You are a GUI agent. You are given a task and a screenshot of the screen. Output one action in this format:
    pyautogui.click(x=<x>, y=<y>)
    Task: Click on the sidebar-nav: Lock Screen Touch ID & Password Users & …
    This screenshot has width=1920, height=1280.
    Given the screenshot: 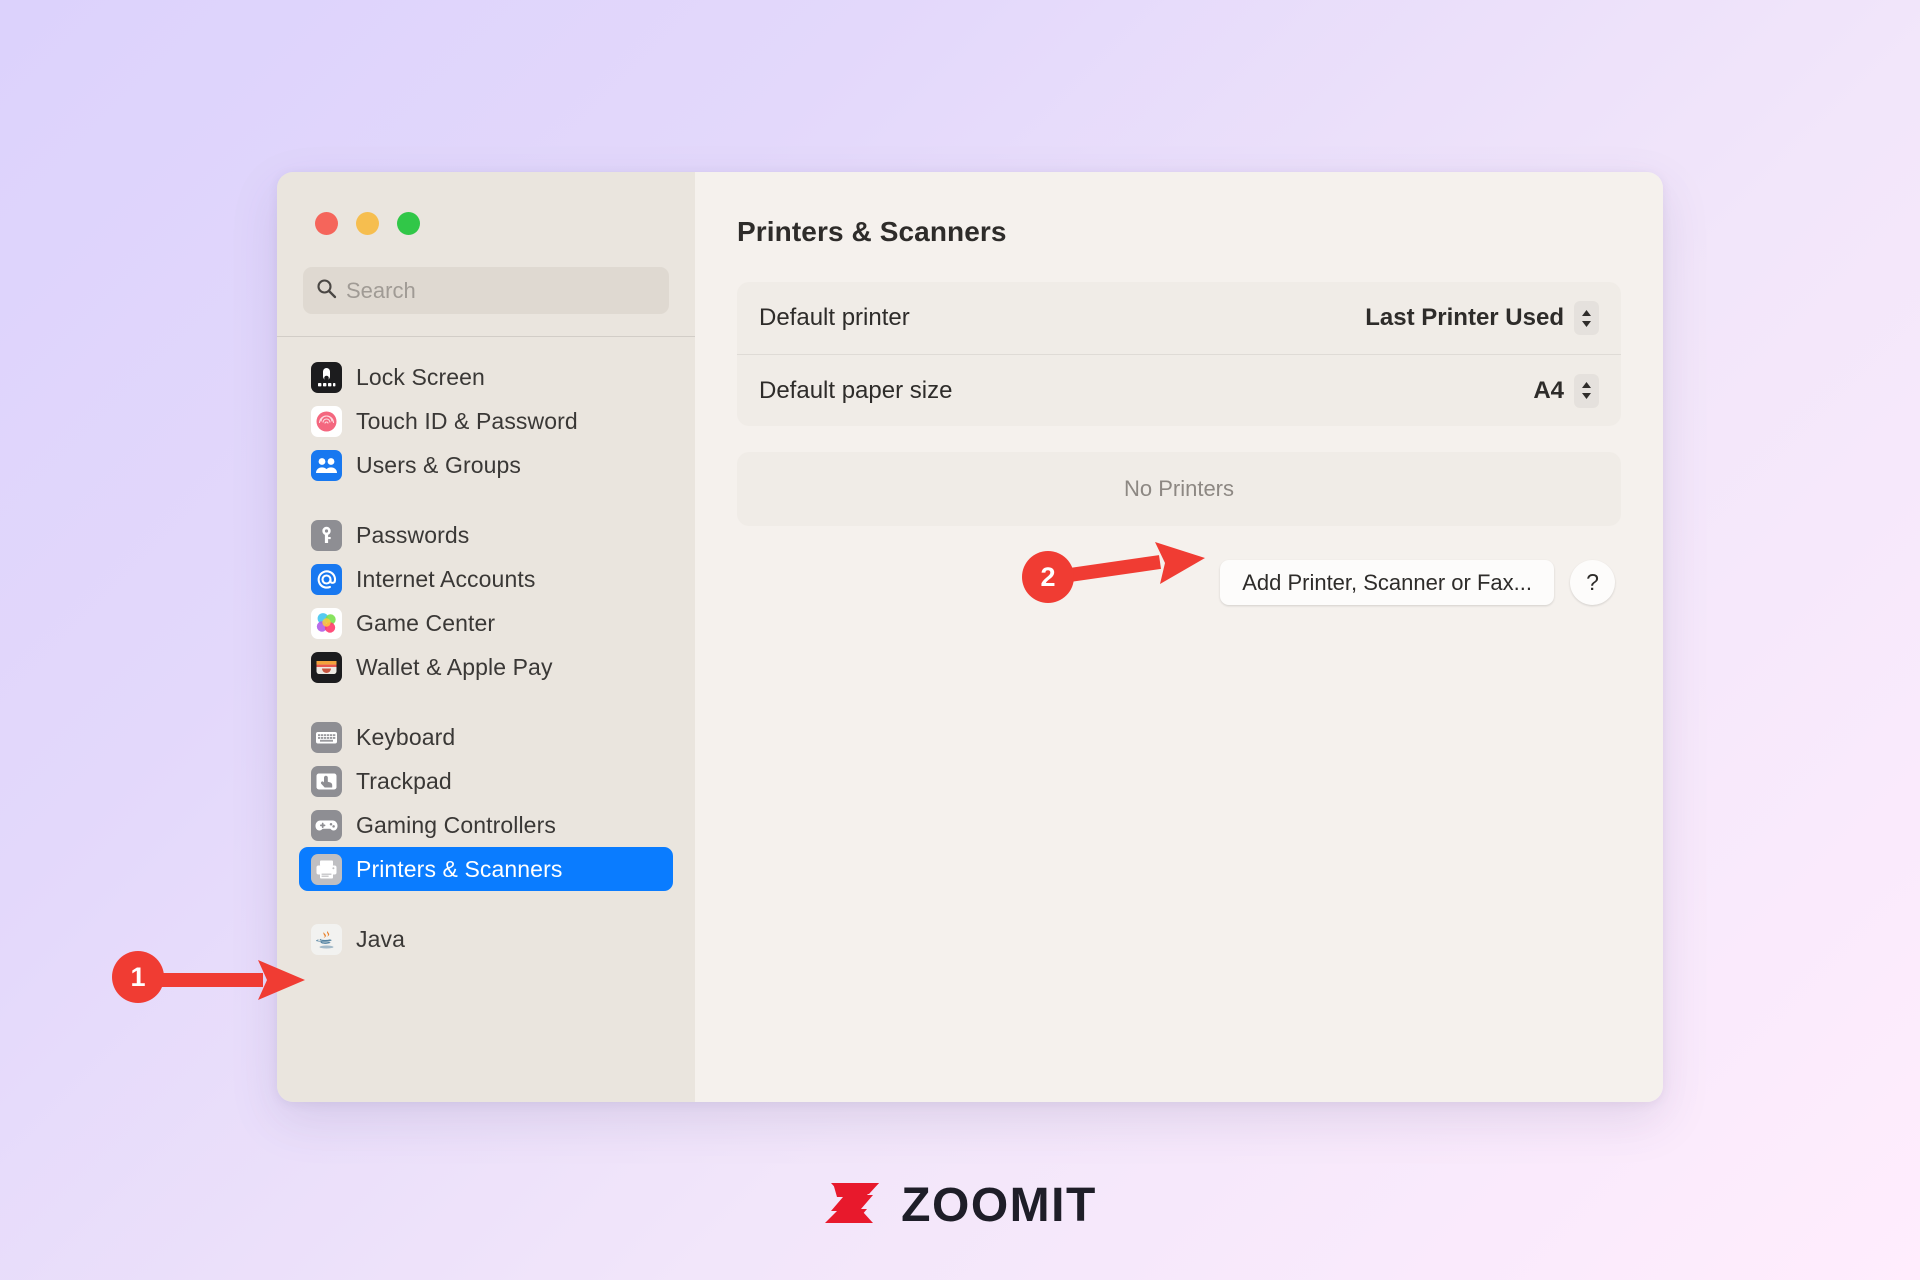 What is the action you would take?
    pyautogui.click(x=486, y=719)
    